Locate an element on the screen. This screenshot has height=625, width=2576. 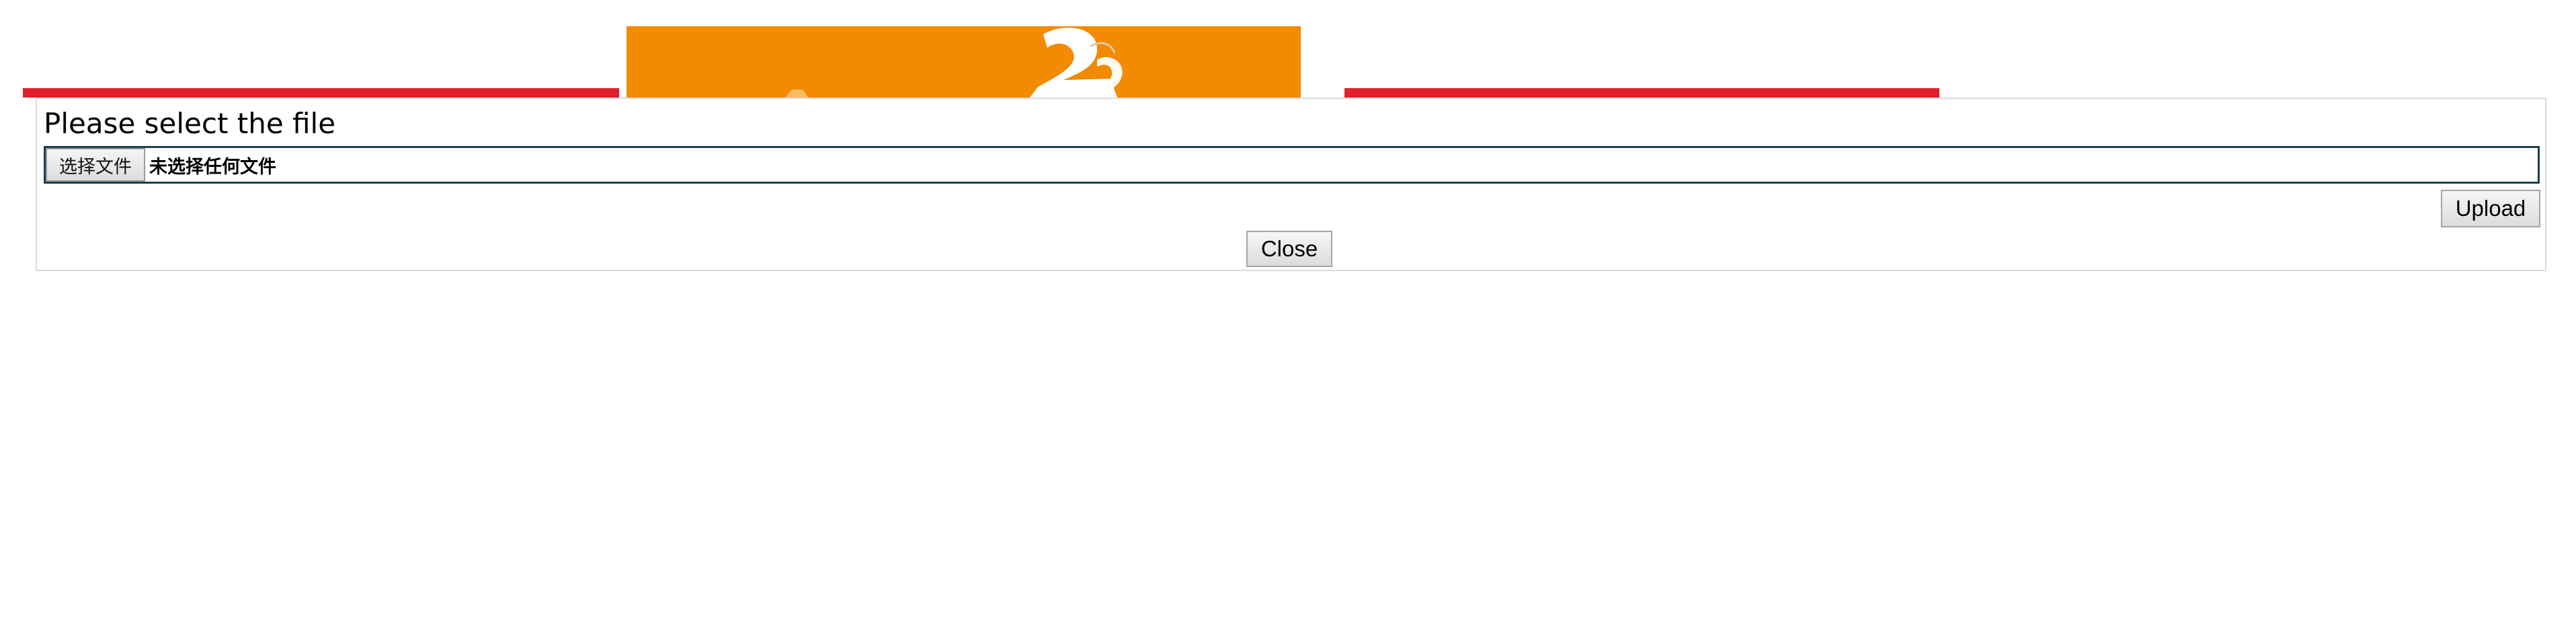
file-input: 选择文件 未选择任何文件 is located at coordinates (1292, 165).